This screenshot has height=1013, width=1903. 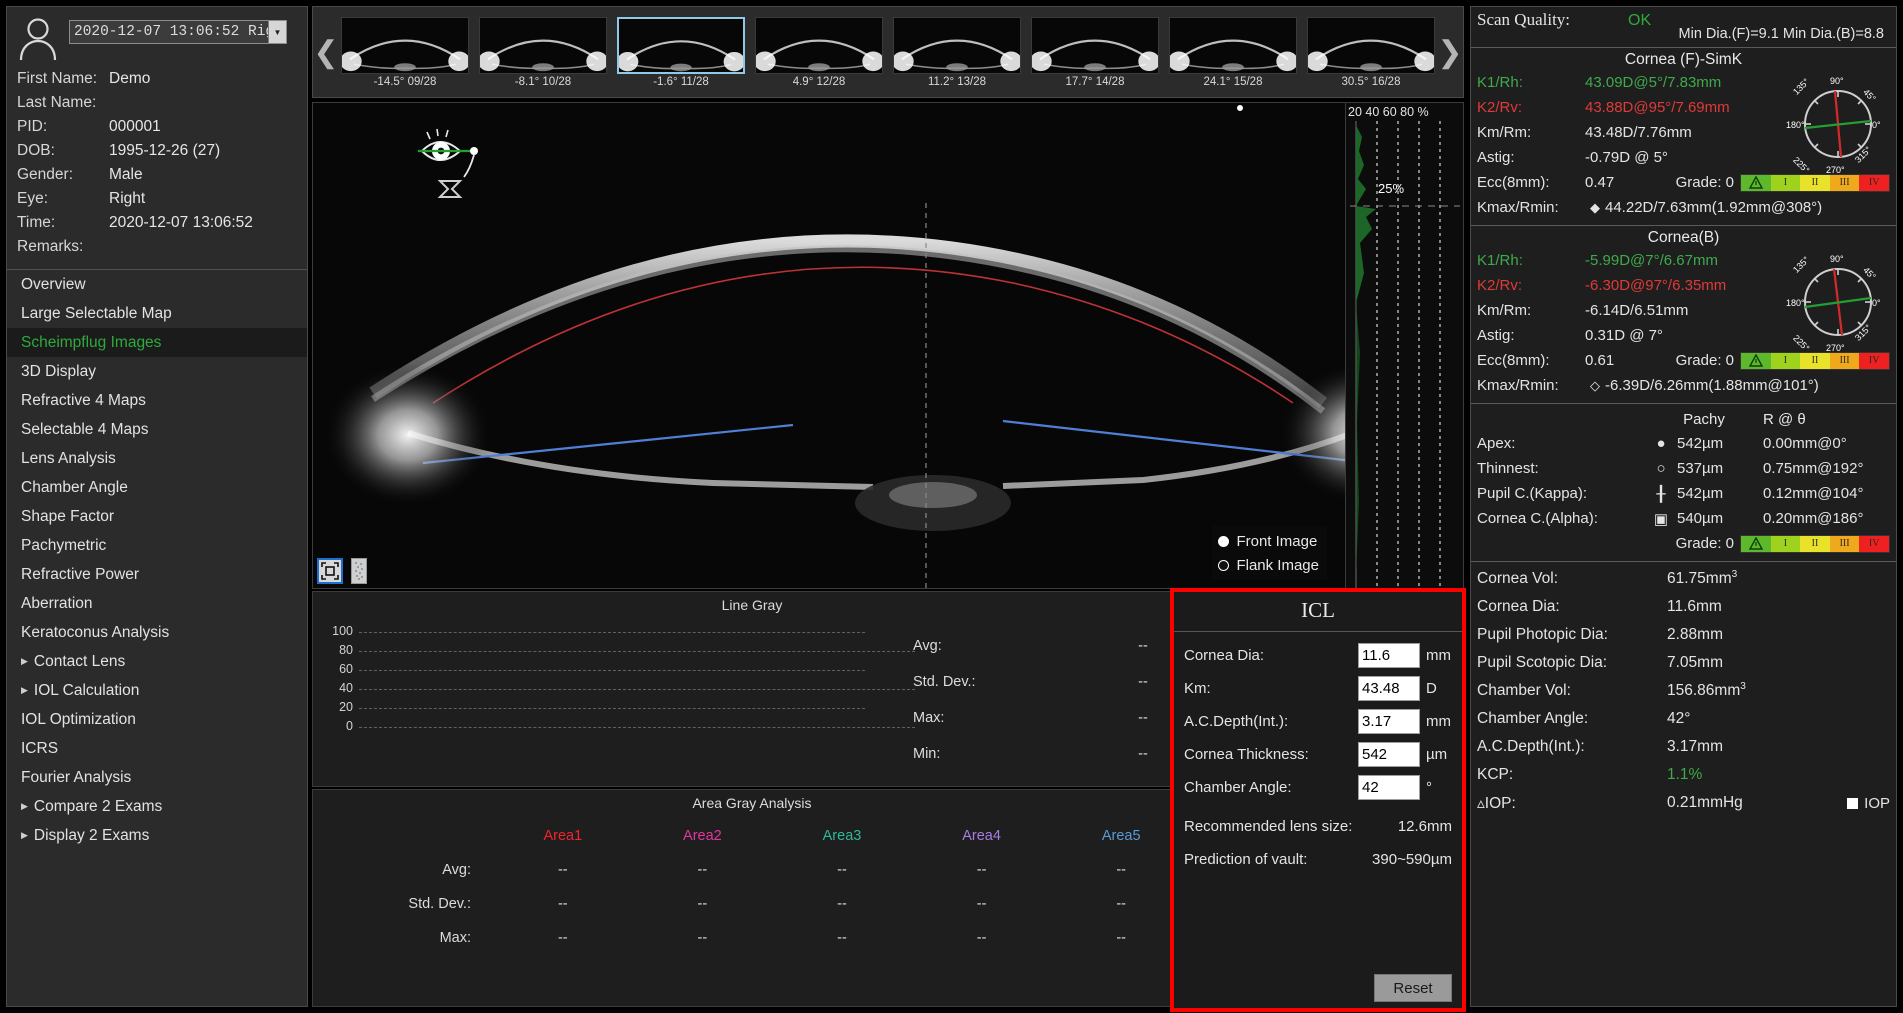 What do you see at coordinates (1389, 787) in the screenshot?
I see `icl-input-chamber-angle` at bounding box center [1389, 787].